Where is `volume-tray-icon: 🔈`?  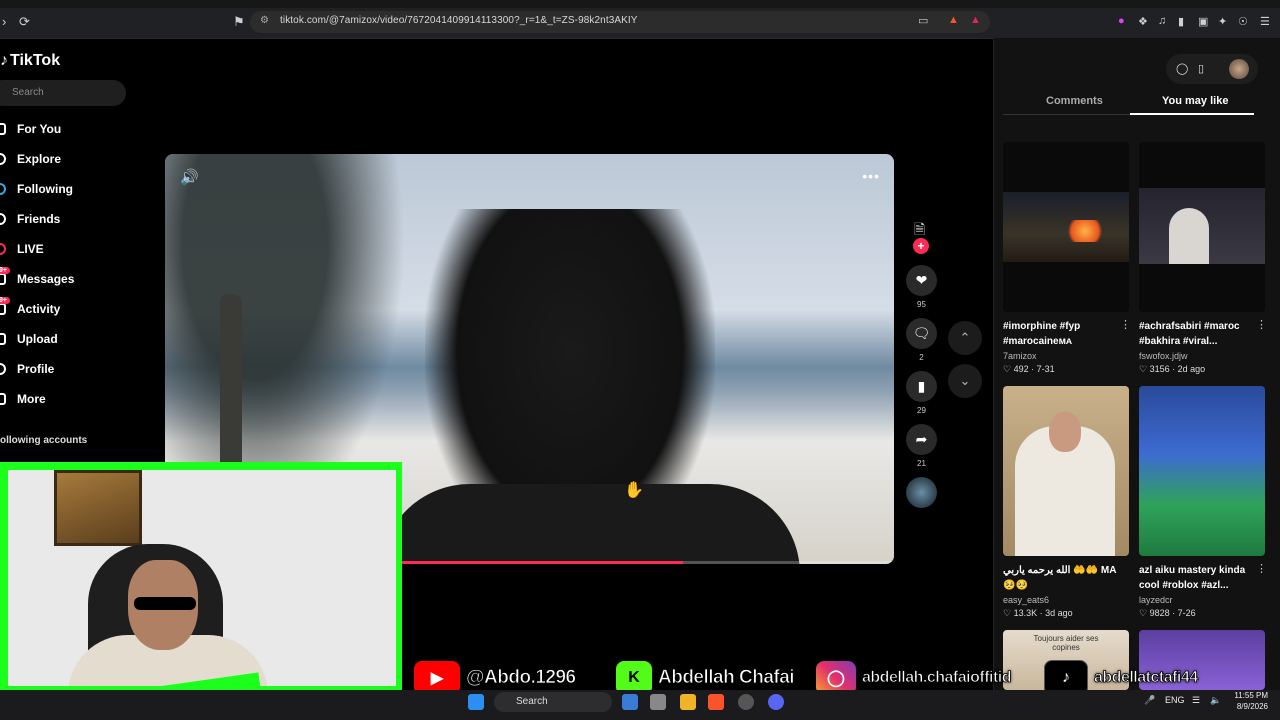
volume-tray-icon: 🔈 is located at coordinates (1215, 700).